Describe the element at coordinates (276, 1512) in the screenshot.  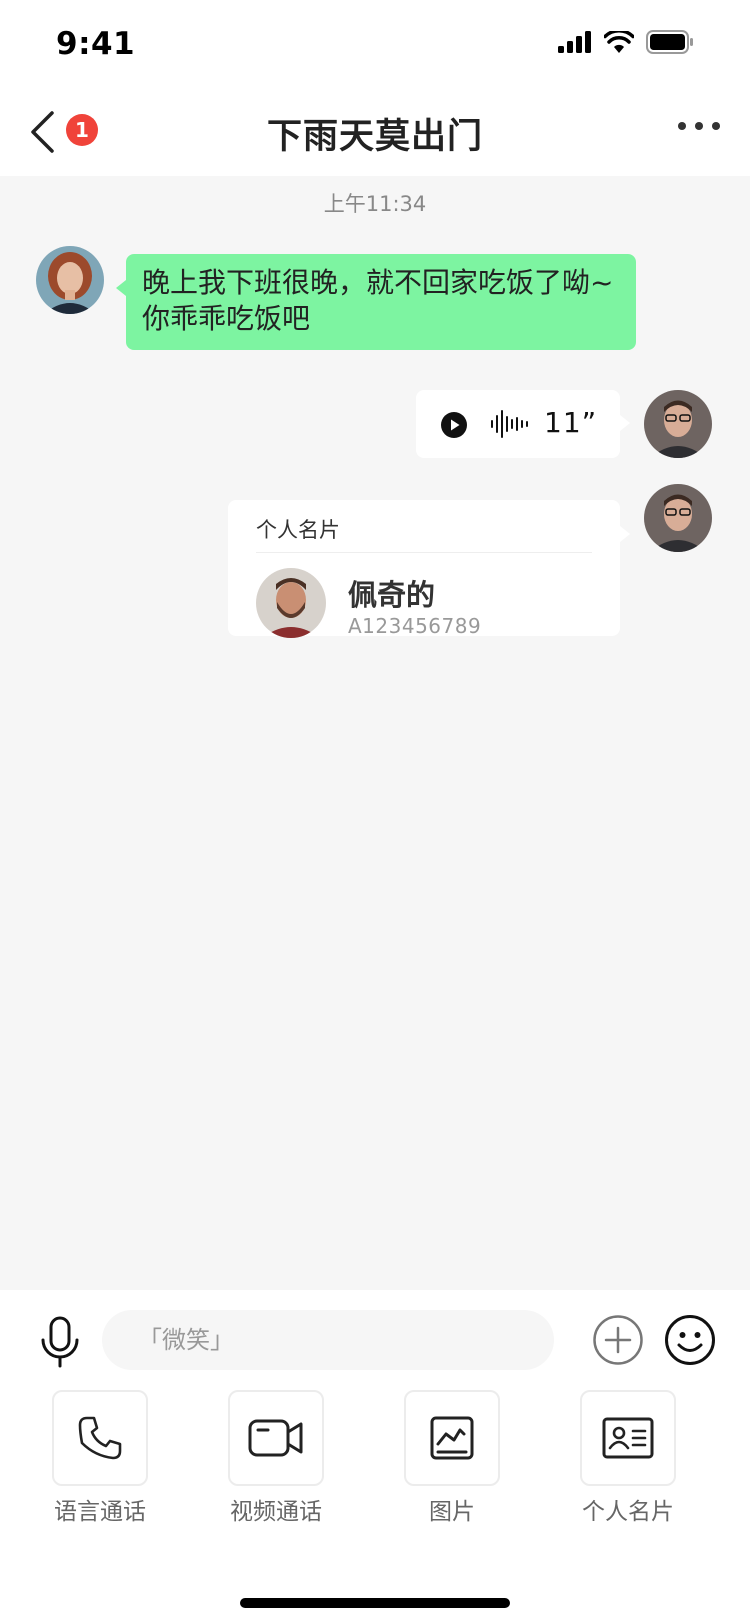
I see `video-call-label: 视频通话` at that location.